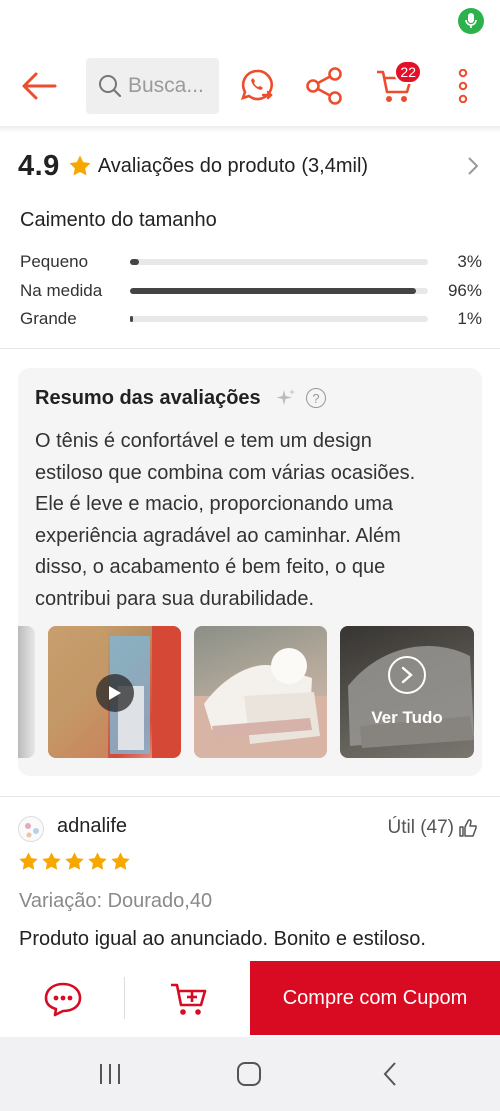  I want to click on size-fit-percent: 3%, so click(469, 261).